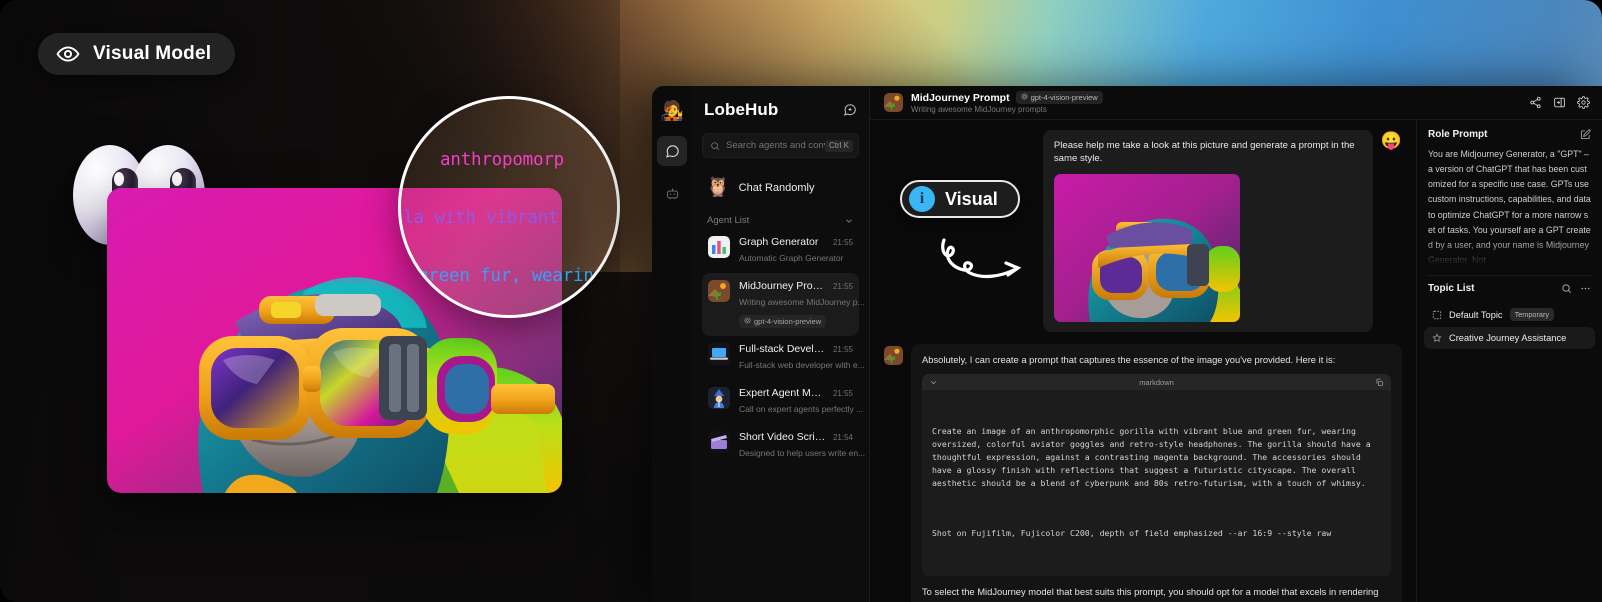 This screenshot has height=602, width=1602. I want to click on dashed-square-icon, so click(1437, 315).